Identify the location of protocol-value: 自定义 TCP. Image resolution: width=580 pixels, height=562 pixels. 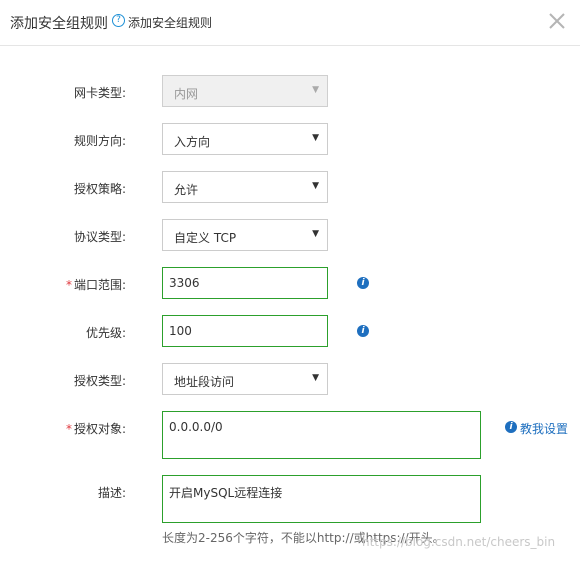
(205, 238).